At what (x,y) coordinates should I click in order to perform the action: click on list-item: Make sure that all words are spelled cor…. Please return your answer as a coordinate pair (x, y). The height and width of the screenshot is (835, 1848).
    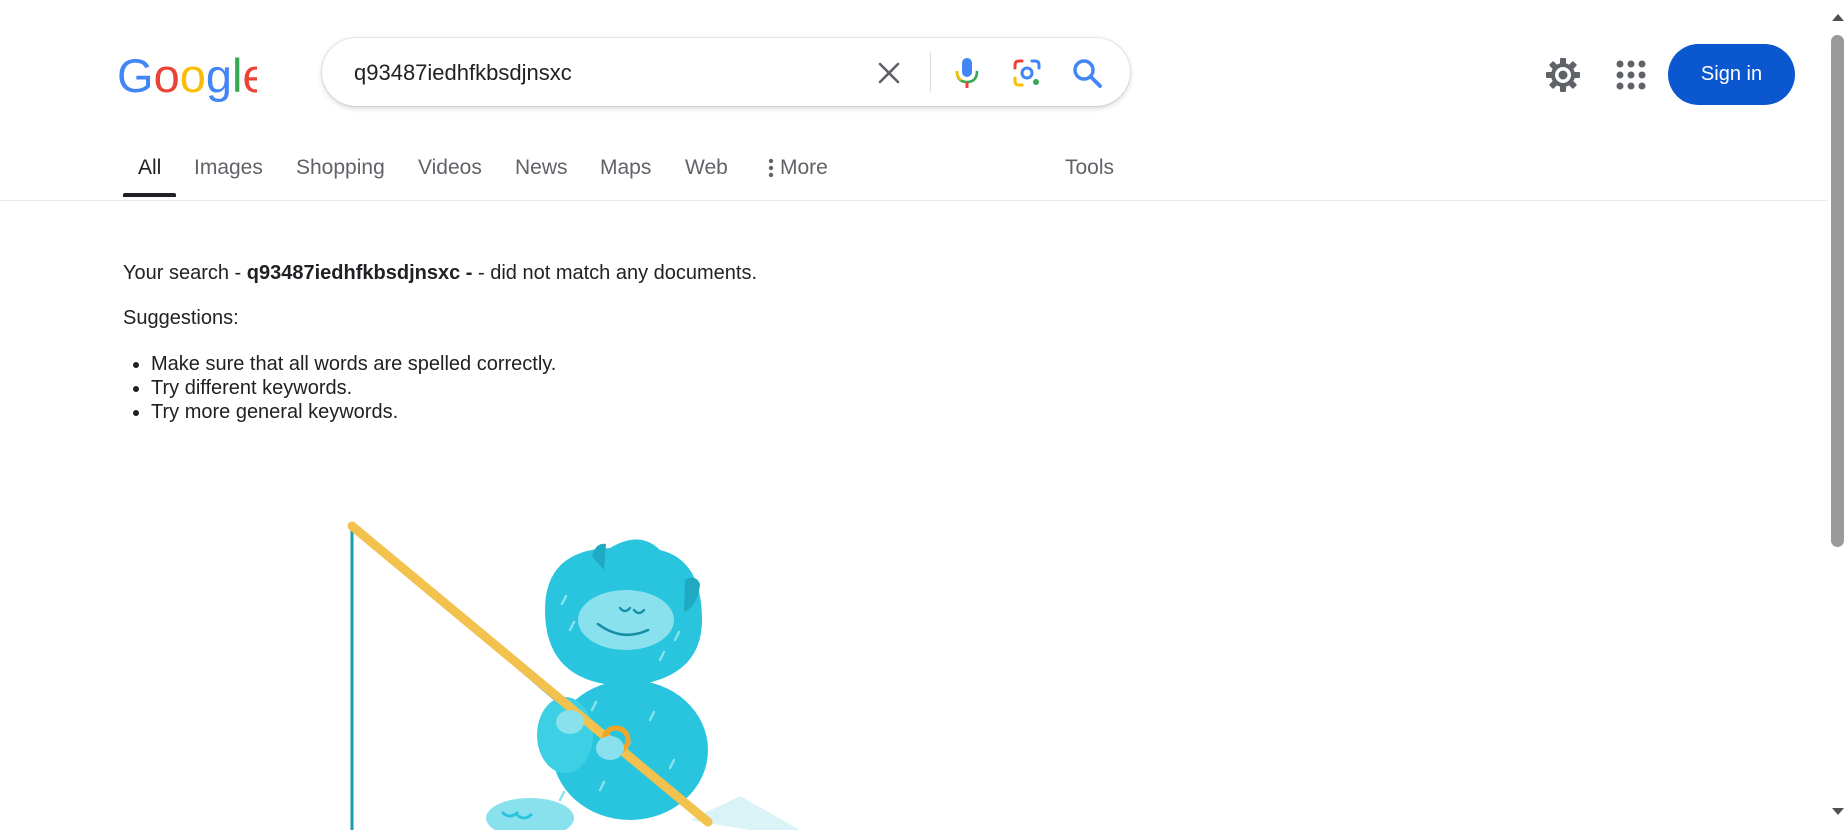
    Looking at the image, I should click on (451, 364).